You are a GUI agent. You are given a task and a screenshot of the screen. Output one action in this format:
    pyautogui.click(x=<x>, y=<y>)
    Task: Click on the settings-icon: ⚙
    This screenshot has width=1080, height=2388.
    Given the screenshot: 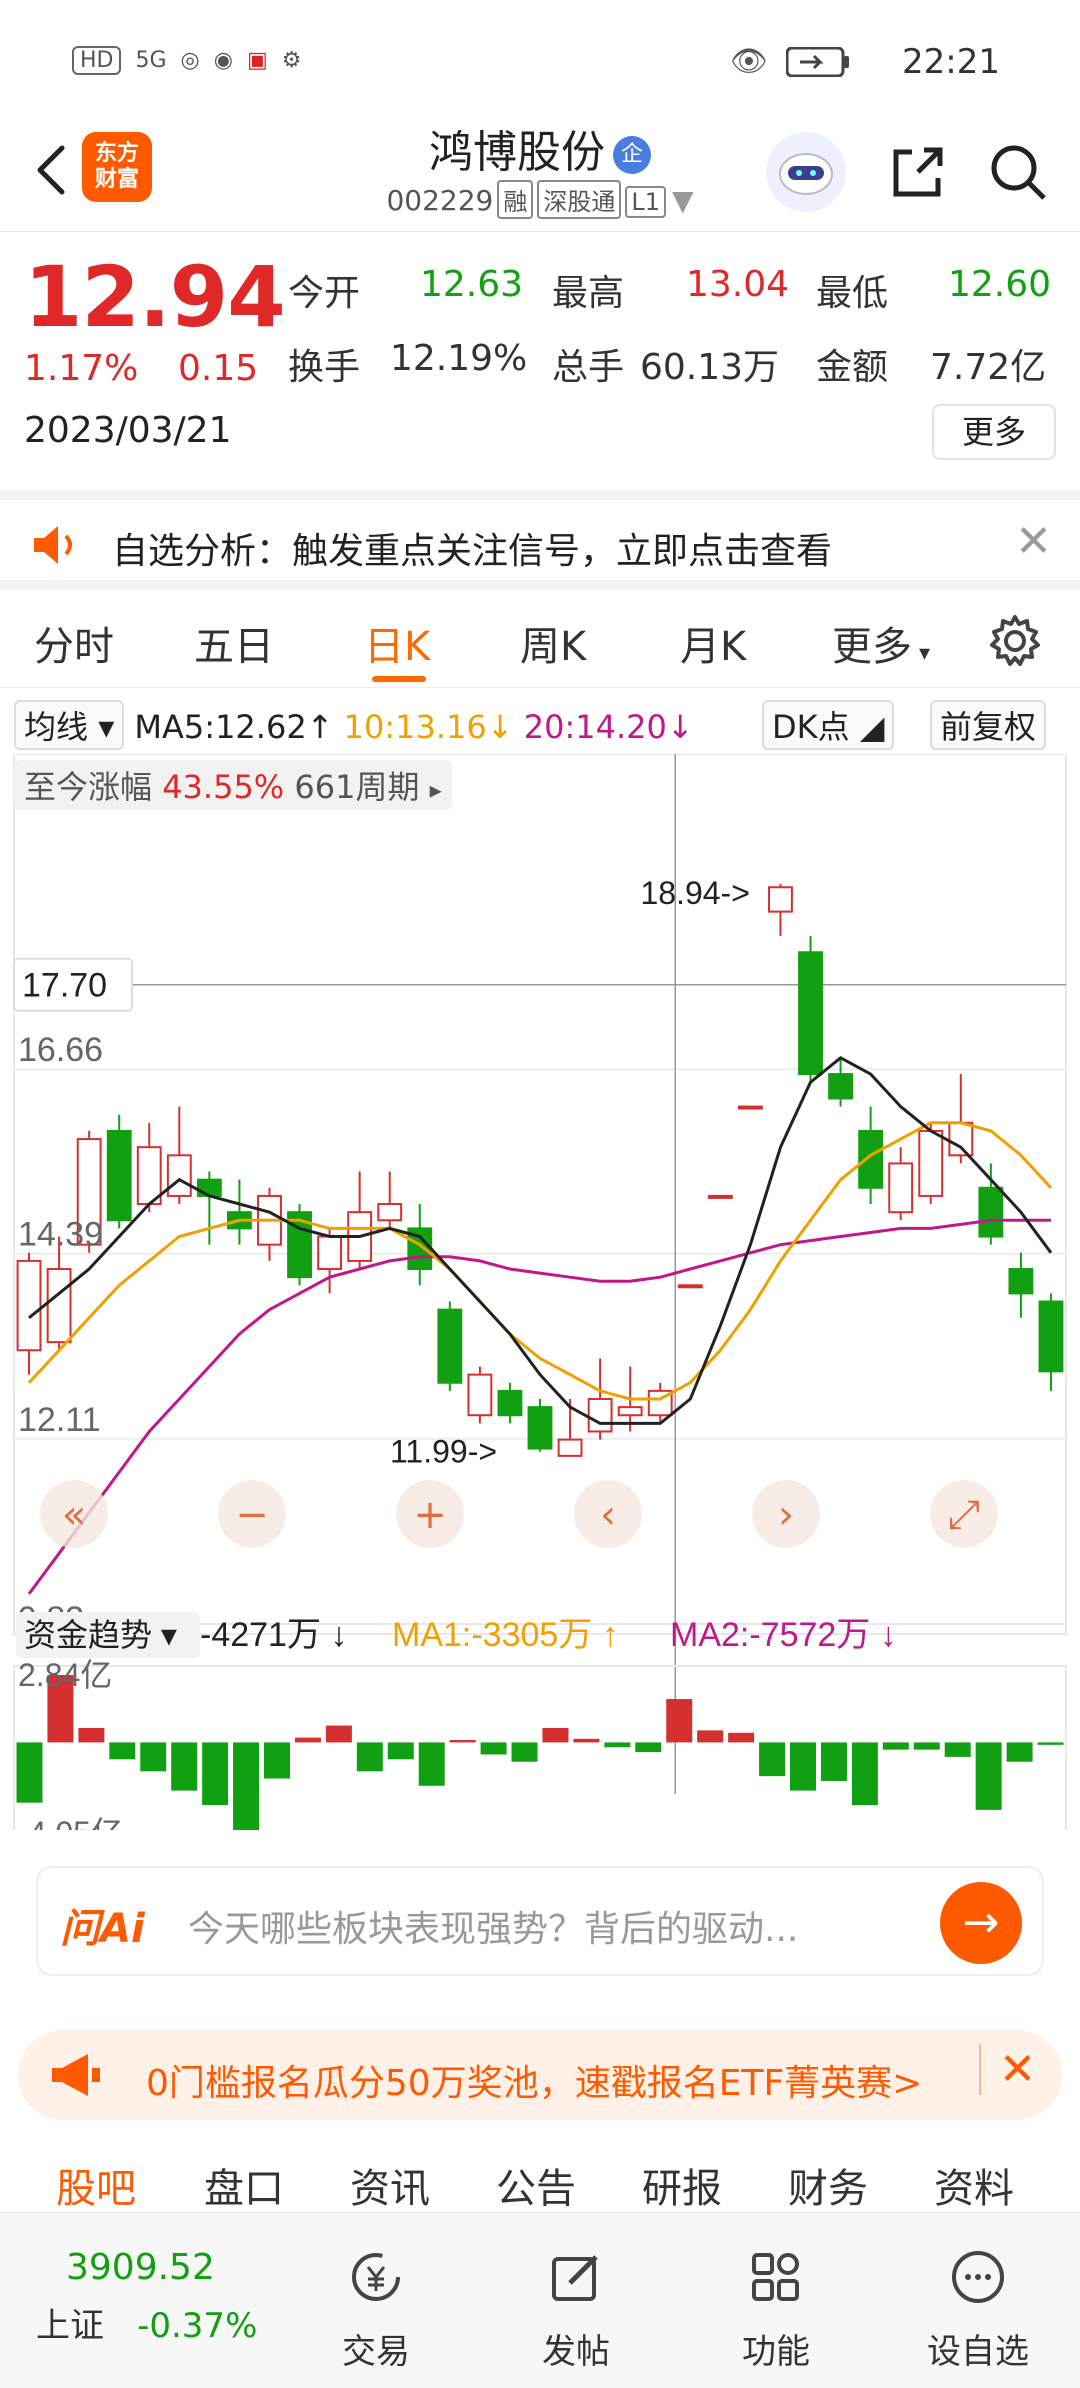 What is the action you would take?
    pyautogui.click(x=291, y=60)
    